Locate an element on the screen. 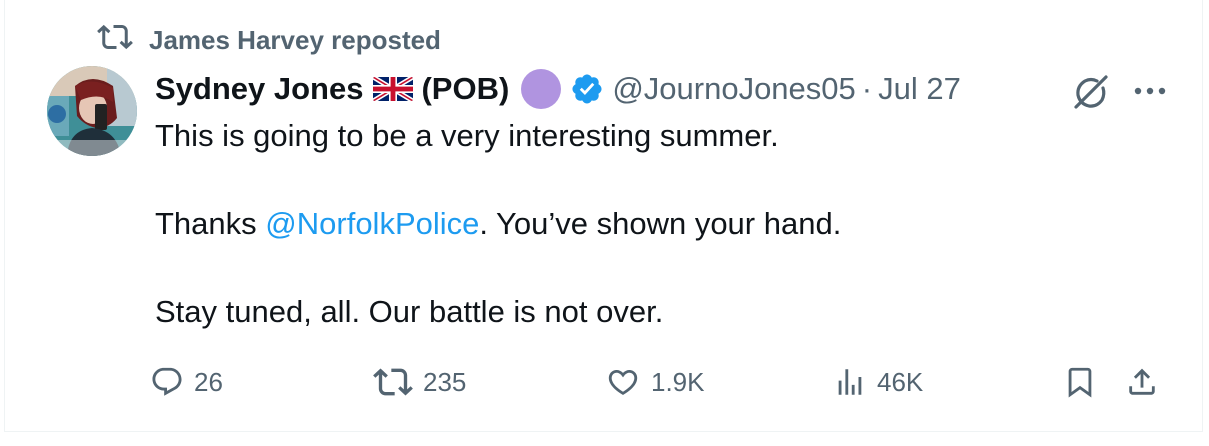  bookmark-button is located at coordinates (1080, 382).